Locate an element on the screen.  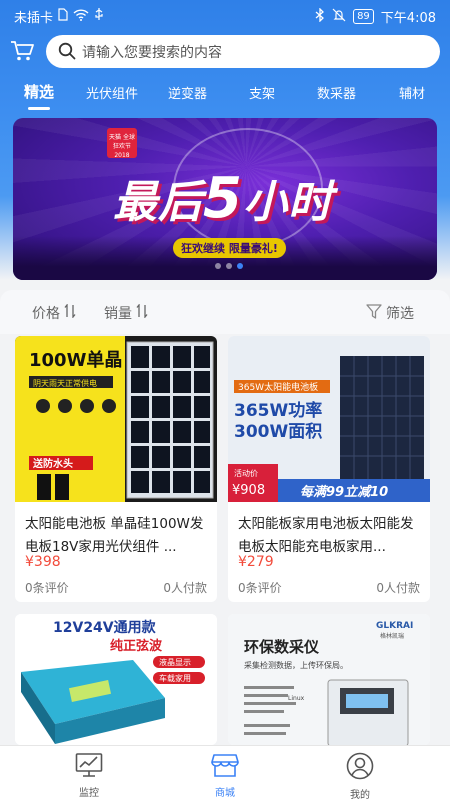
product-image-text: 300W面积 is located at coordinates (278, 432).